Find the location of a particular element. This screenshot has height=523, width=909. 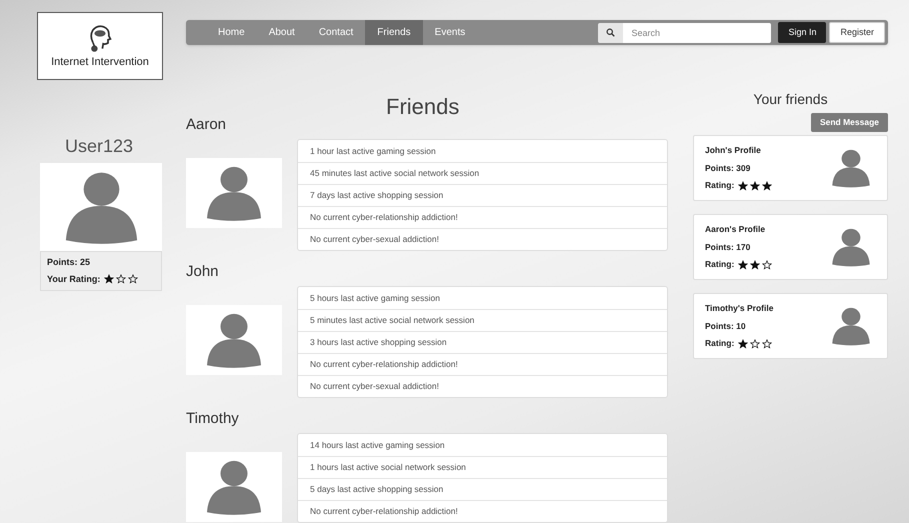

activity-item: 7 days last active shopping session is located at coordinates (482, 195).